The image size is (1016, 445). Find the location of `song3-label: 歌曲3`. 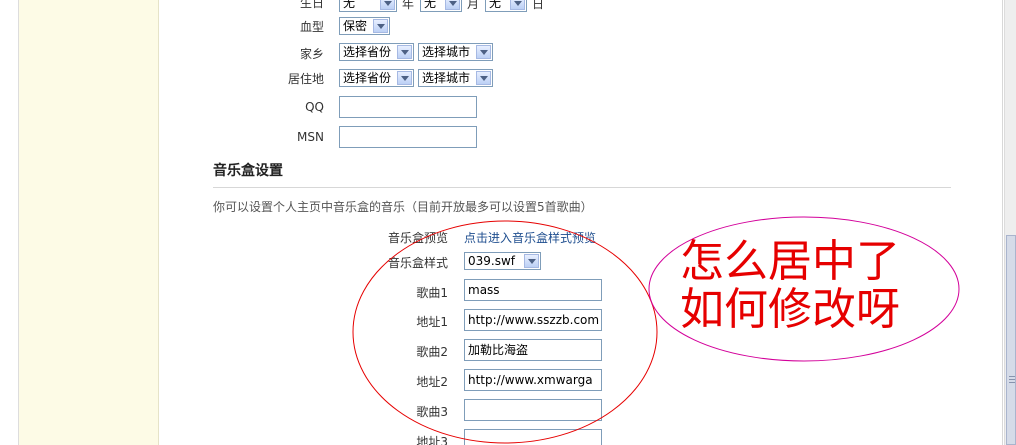

song3-label: 歌曲3 is located at coordinates (432, 412).